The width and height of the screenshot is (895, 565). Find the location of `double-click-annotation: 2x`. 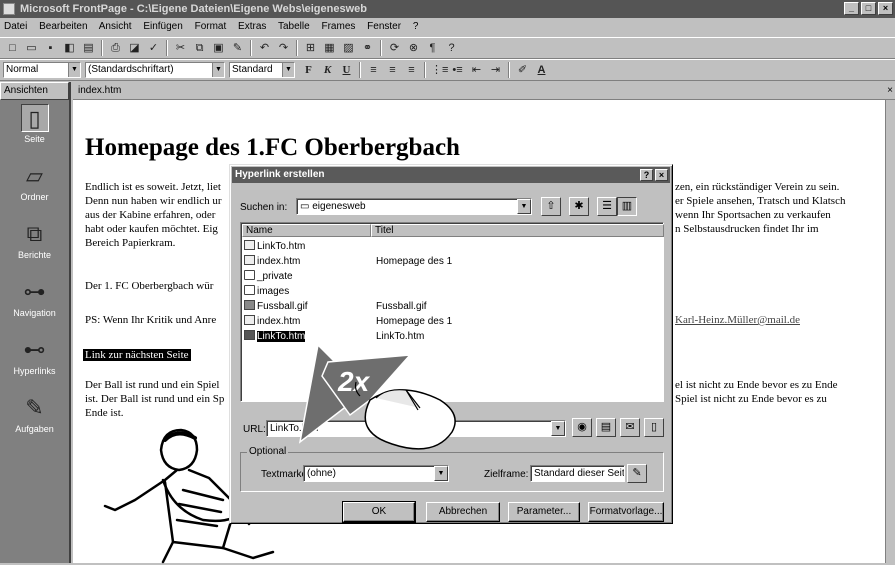

double-click-annotation: 2x is located at coordinates (377, 396).